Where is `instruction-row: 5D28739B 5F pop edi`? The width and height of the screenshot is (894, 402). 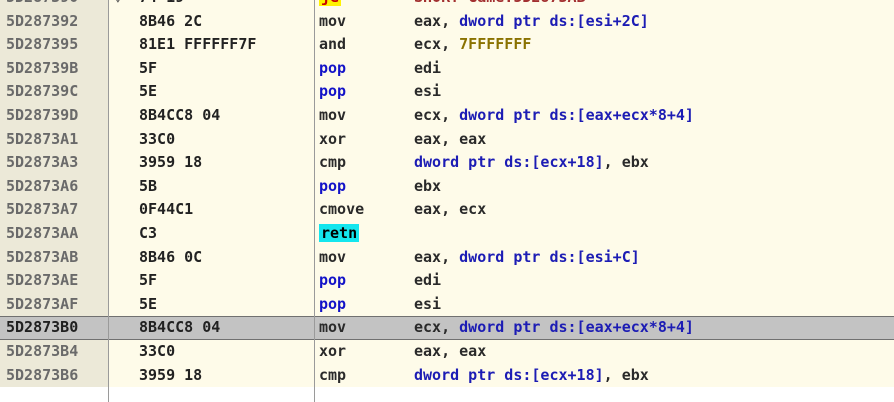 instruction-row: 5D28739B 5F pop edi is located at coordinates (447, 68).